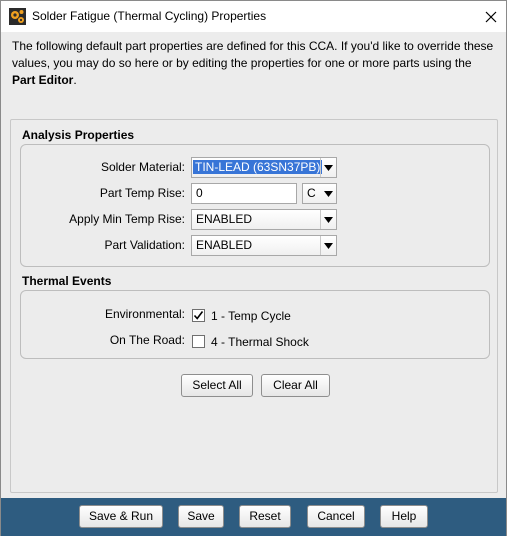  What do you see at coordinates (142, 193) in the screenshot?
I see `part-temp-rise-label: Part Temp Rise:` at bounding box center [142, 193].